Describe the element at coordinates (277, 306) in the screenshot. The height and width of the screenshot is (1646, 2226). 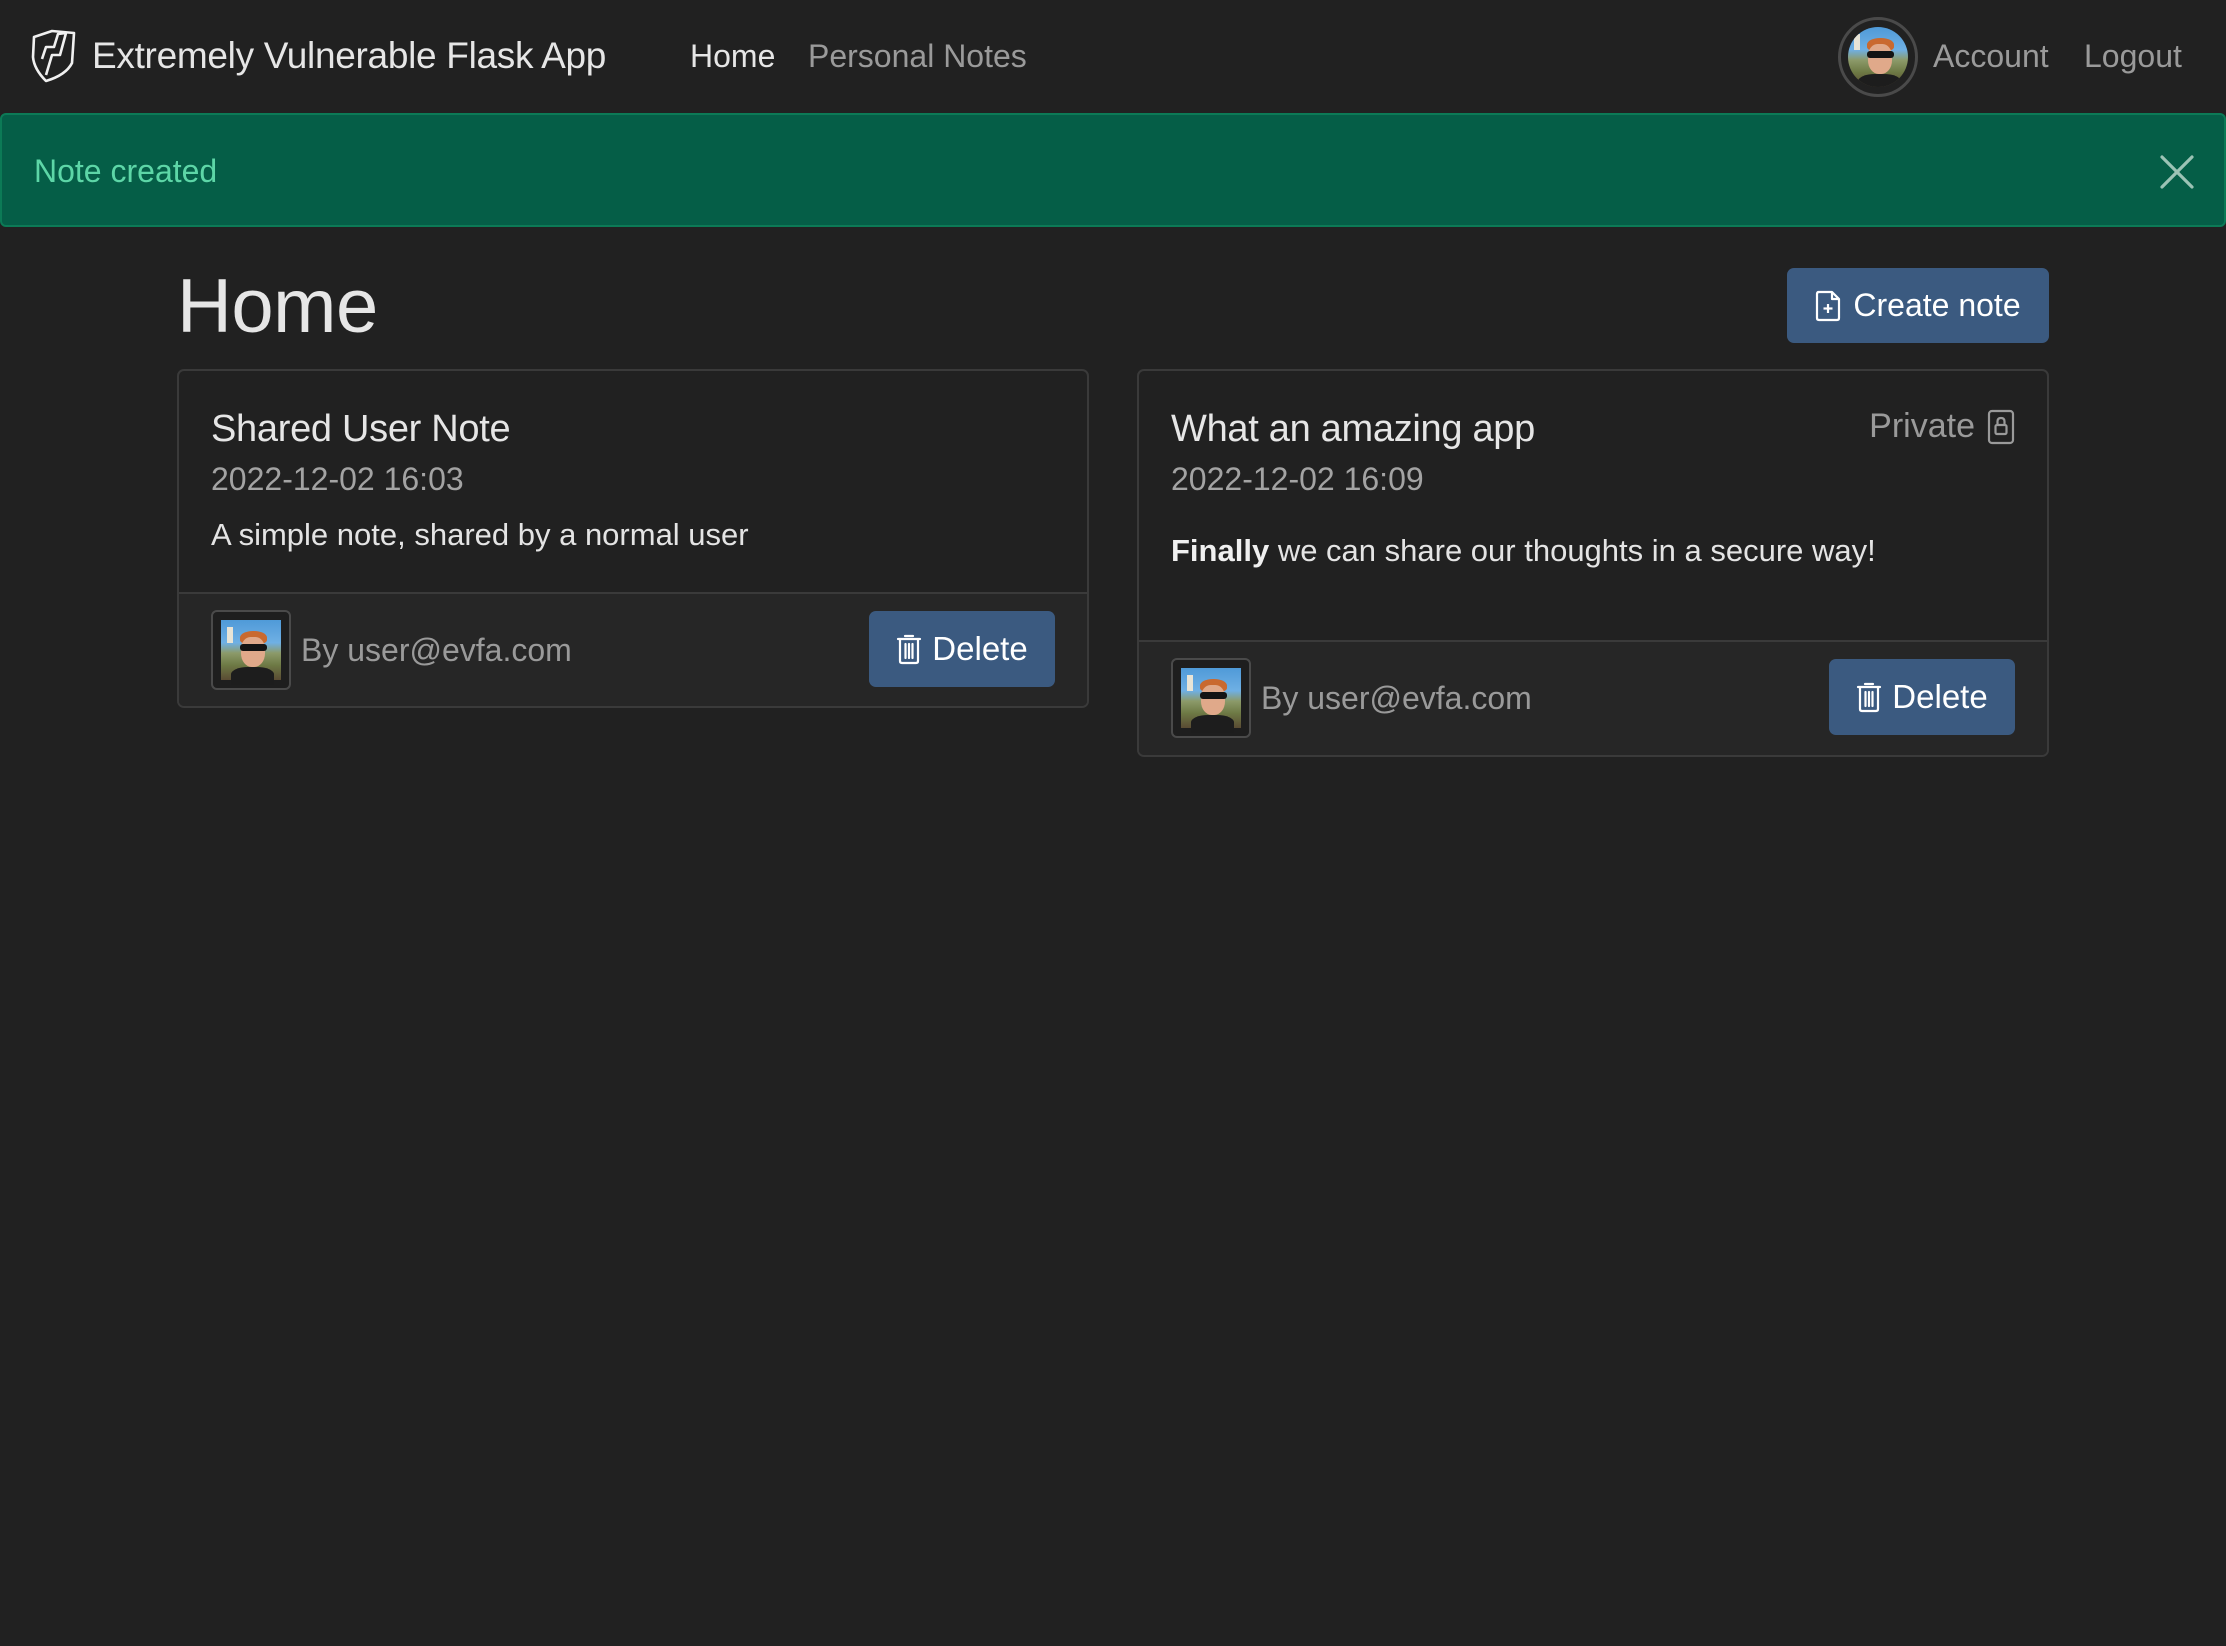
I see `page-title: Home` at that location.